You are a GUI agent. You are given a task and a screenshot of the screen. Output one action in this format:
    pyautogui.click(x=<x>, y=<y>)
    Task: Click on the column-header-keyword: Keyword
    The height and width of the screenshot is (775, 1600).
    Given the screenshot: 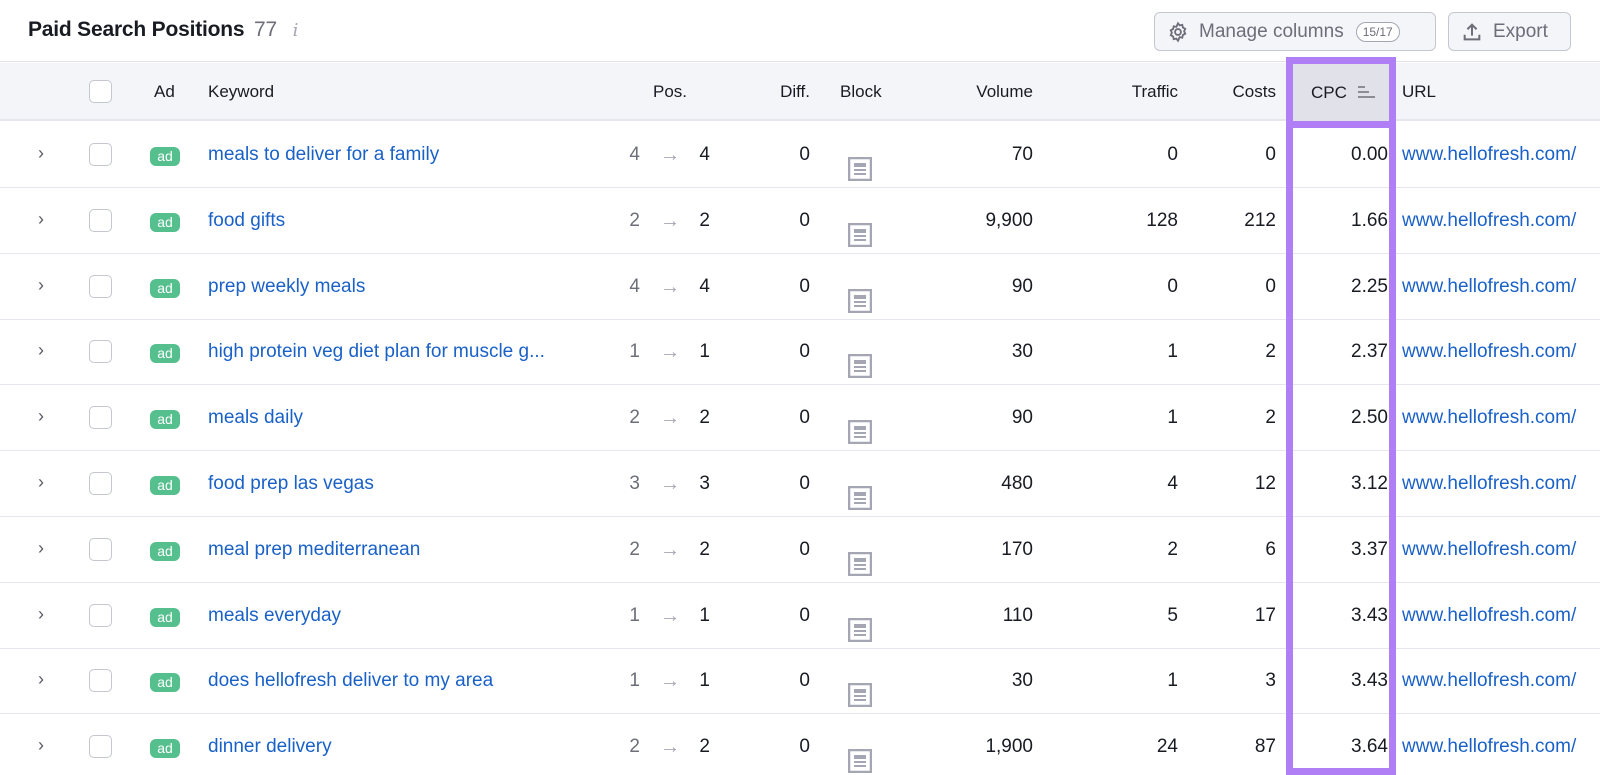 What is the action you would take?
    pyautogui.click(x=241, y=92)
    